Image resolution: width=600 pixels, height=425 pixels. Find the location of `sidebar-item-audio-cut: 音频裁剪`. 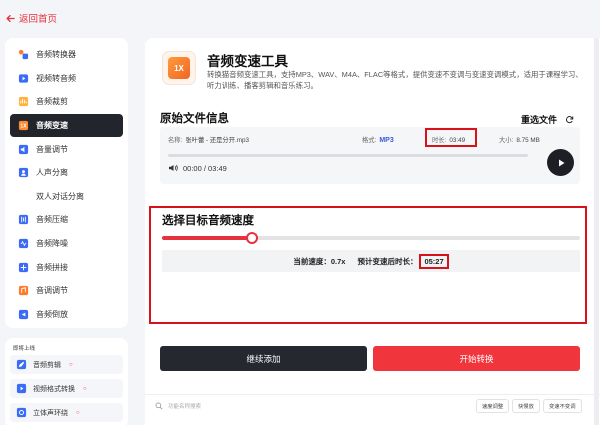

sidebar-item-audio-cut: 音频裁剪 is located at coordinates (66, 102).